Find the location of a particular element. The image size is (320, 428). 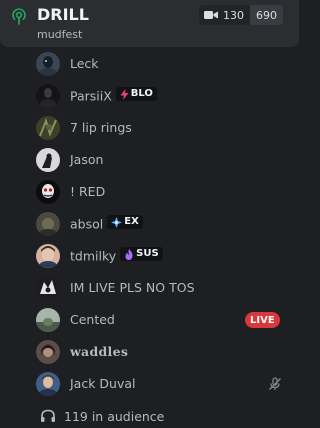

total-count-pill: 690 is located at coordinates (266, 15).